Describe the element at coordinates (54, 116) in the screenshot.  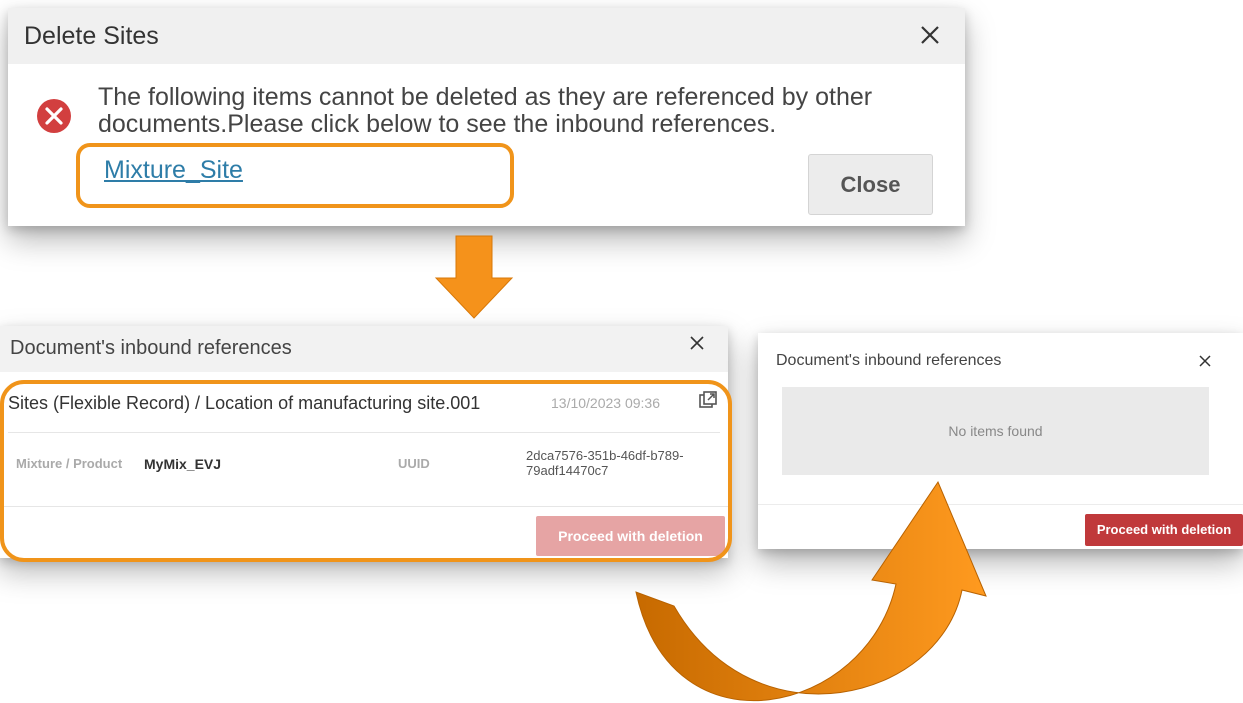
I see `error-icon` at that location.